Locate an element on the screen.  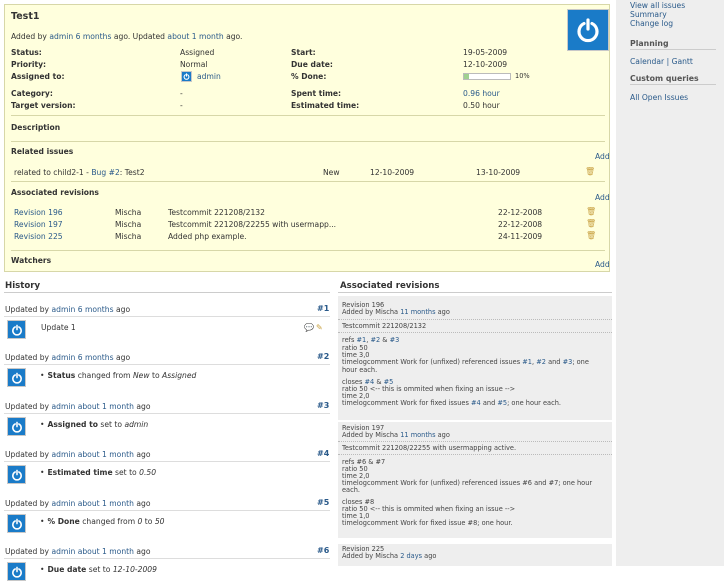
history-entry-number: #5 is located at coordinates (323, 502).